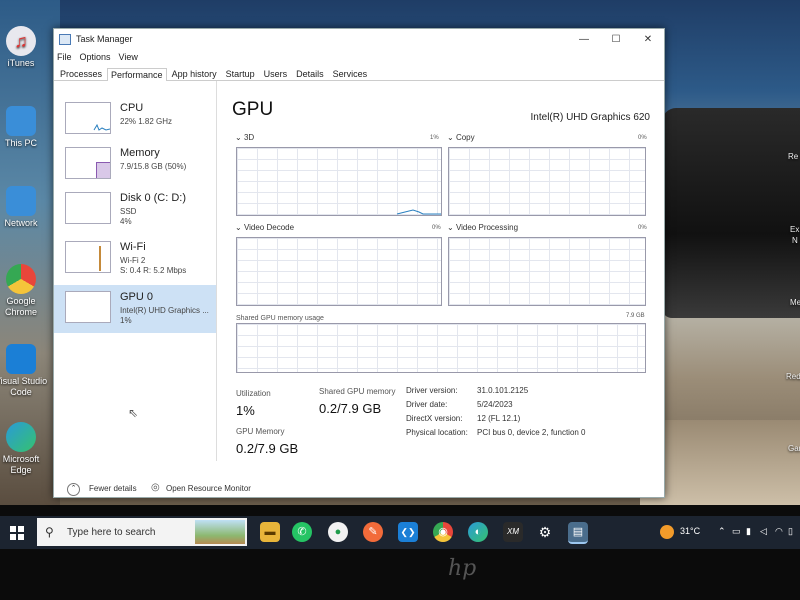 The height and width of the screenshot is (600, 800). I want to click on tab-processes: Processes, so click(81, 73).